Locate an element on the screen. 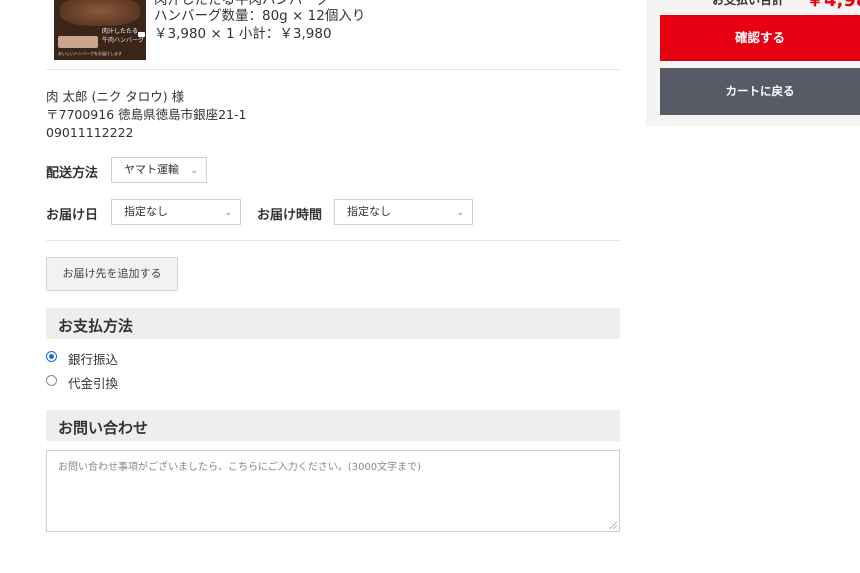 The image size is (860, 573). payment-section-title: お支払方法 is located at coordinates (96, 326).